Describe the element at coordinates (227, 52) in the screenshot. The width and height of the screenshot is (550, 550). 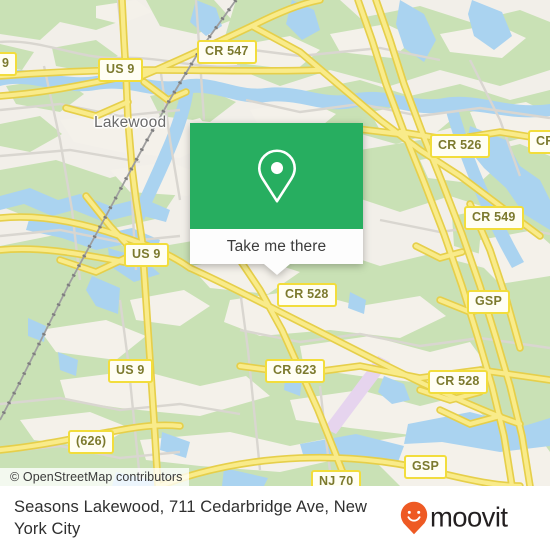
I see `shield-cr-547: CR 547` at that location.